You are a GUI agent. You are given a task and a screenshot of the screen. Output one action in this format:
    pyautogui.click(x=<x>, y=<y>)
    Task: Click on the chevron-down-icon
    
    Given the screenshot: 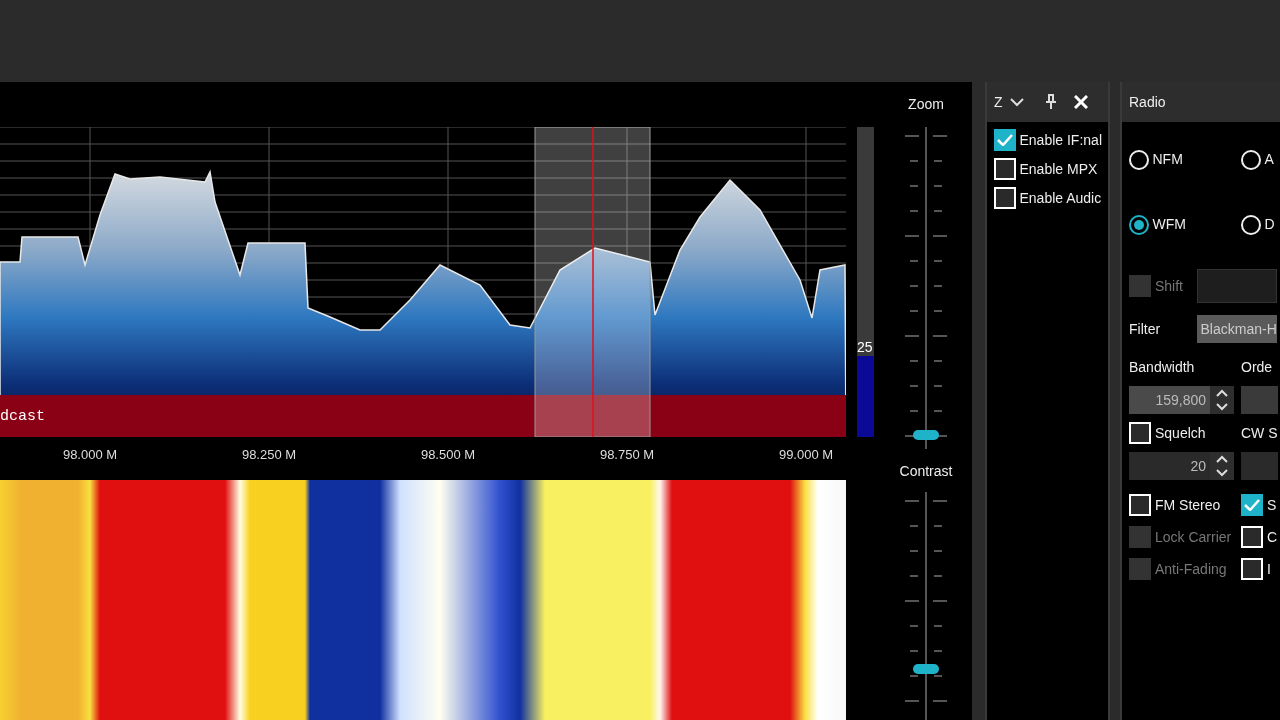 What is the action you would take?
    pyautogui.click(x=1016, y=102)
    